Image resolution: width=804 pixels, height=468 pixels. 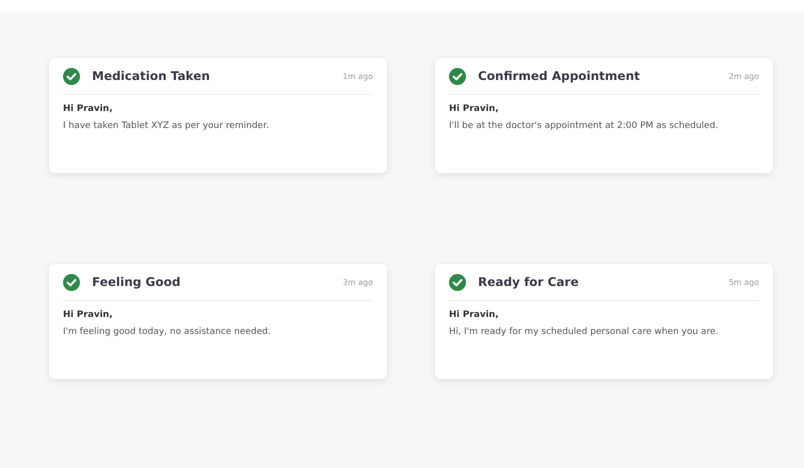 What do you see at coordinates (559, 76) in the screenshot?
I see `notification-title: Confirmed Appointment` at bounding box center [559, 76].